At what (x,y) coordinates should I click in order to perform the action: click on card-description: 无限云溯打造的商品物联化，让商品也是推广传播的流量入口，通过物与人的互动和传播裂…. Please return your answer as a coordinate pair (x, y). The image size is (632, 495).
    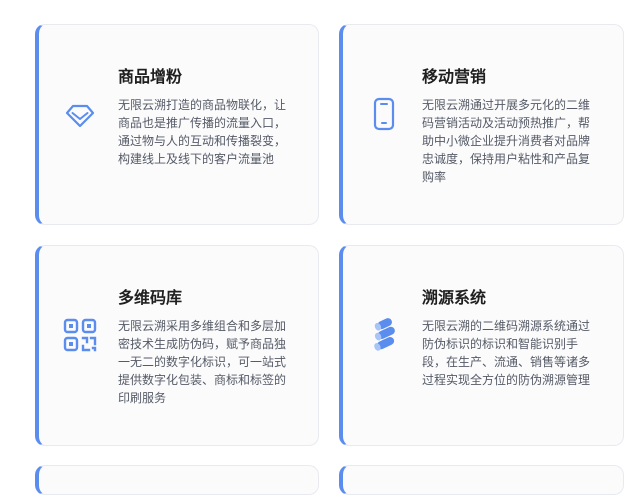
    Looking at the image, I should click on (202, 132).